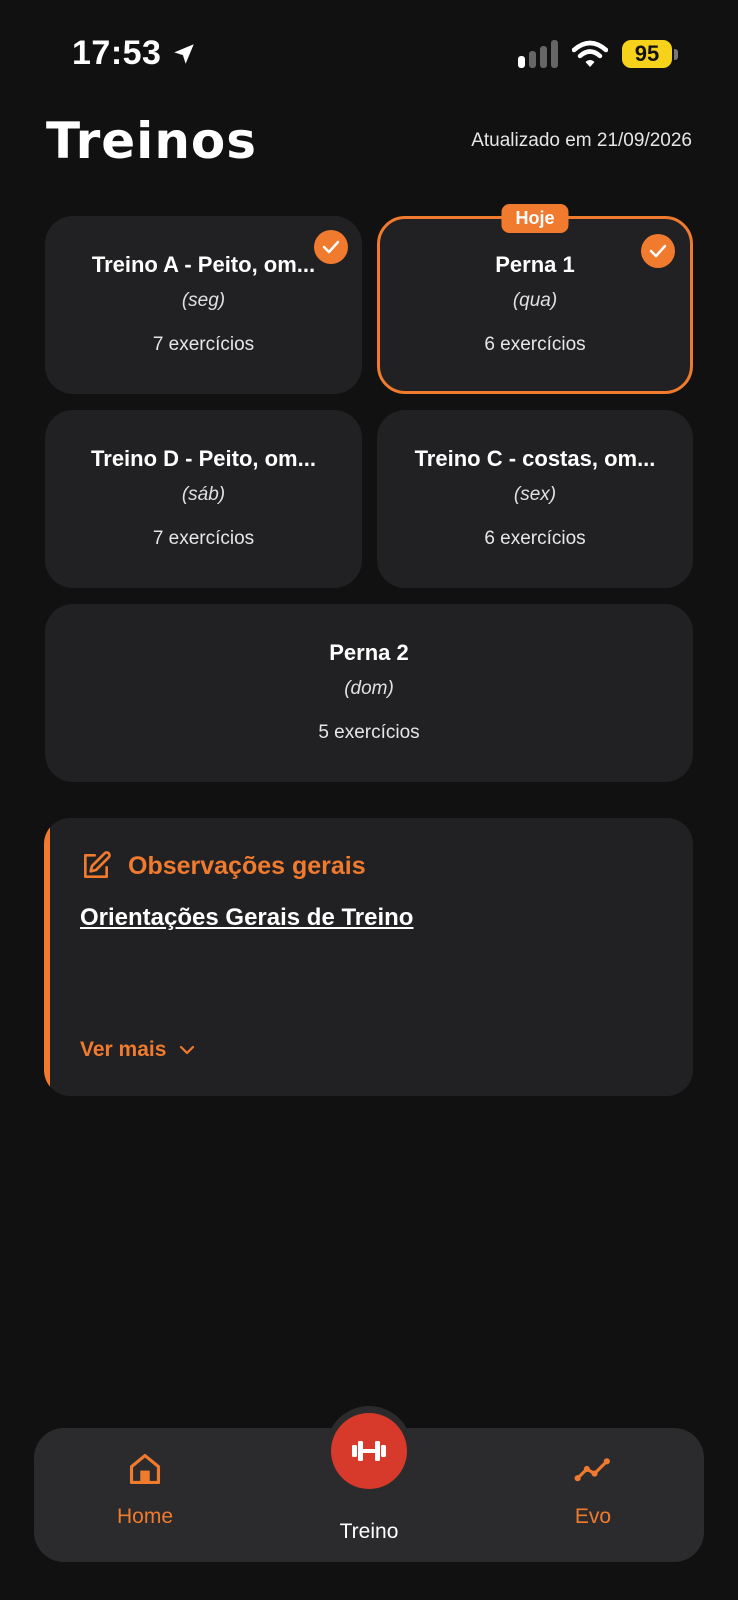 This screenshot has height=1600, width=738. I want to click on workout-day: (sáb), so click(203, 494).